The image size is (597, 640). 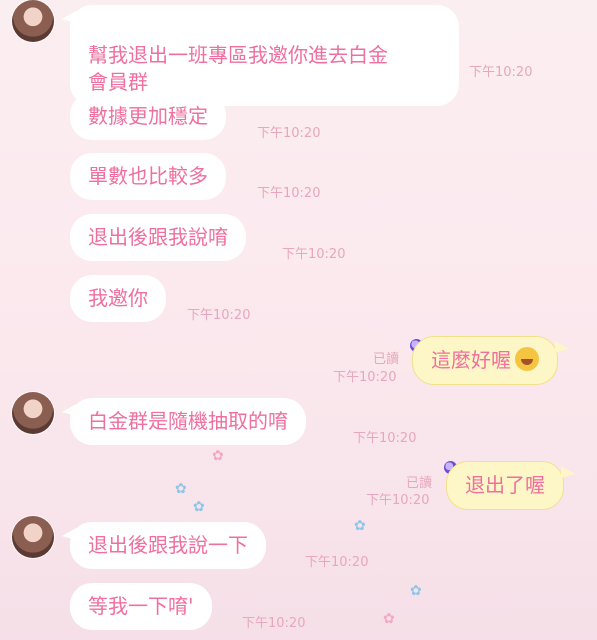 I want to click on message-text: 等我一下唷', so click(x=141, y=606).